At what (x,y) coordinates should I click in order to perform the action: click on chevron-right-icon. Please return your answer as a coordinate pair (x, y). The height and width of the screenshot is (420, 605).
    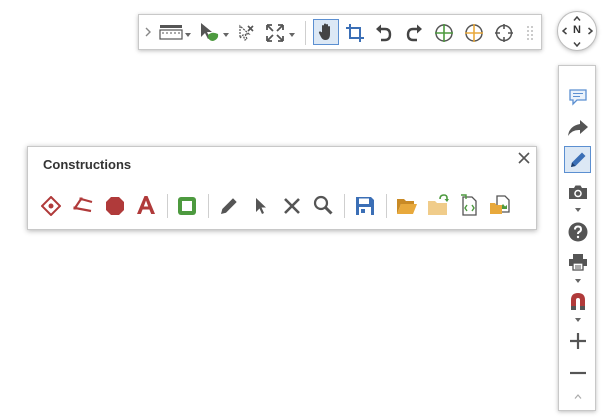
    Looking at the image, I should click on (148, 32).